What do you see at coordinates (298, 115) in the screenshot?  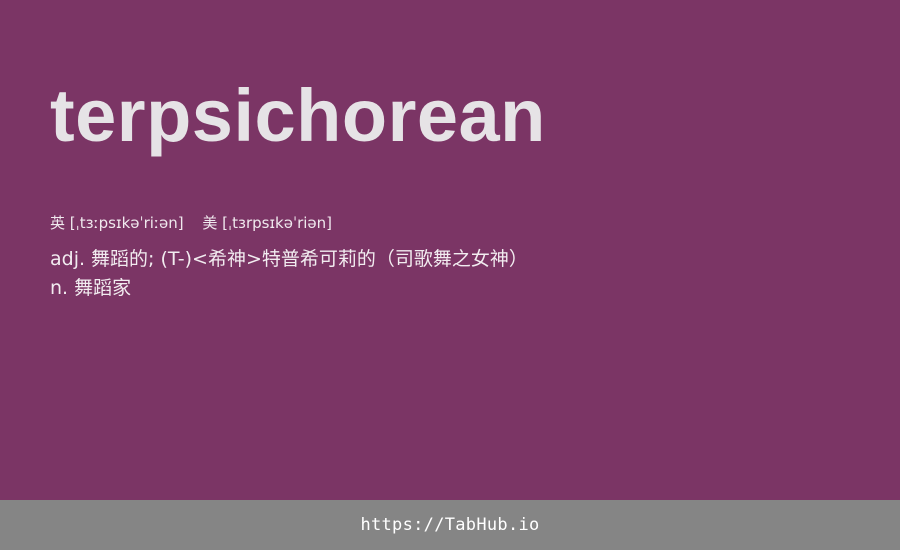 I see `headword: terpsichorean` at bounding box center [298, 115].